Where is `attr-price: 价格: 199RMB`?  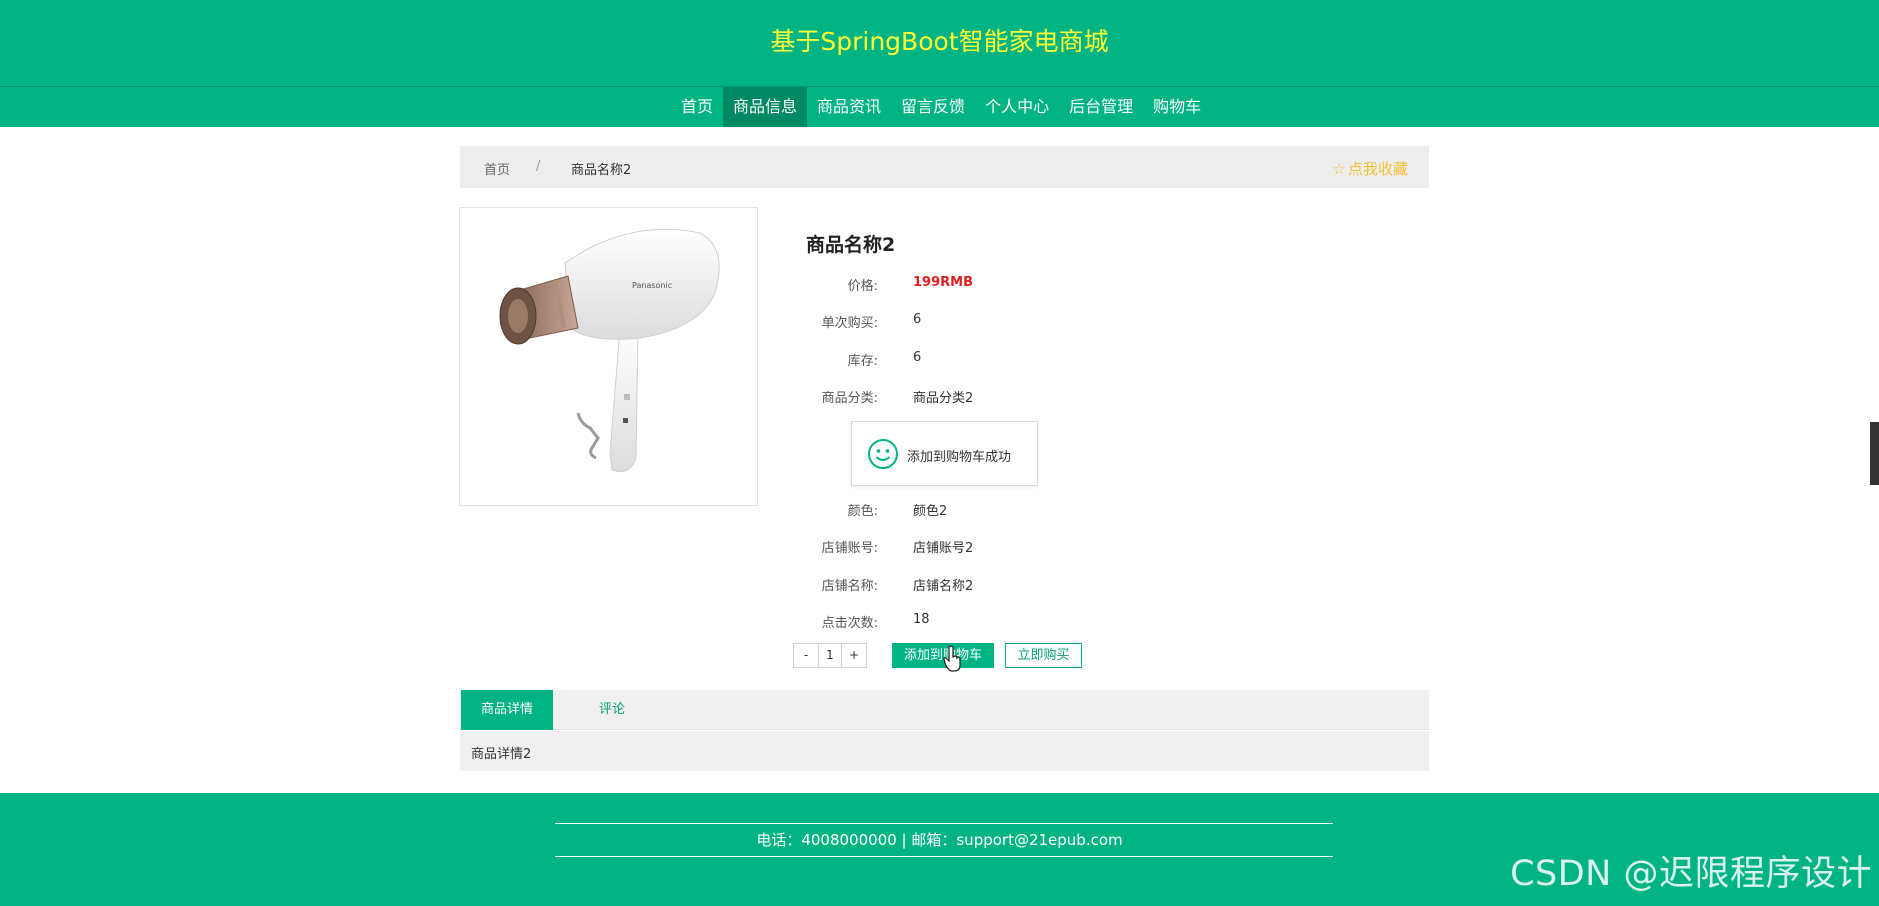
attr-price: 价格: 199RMB is located at coordinates (920, 285).